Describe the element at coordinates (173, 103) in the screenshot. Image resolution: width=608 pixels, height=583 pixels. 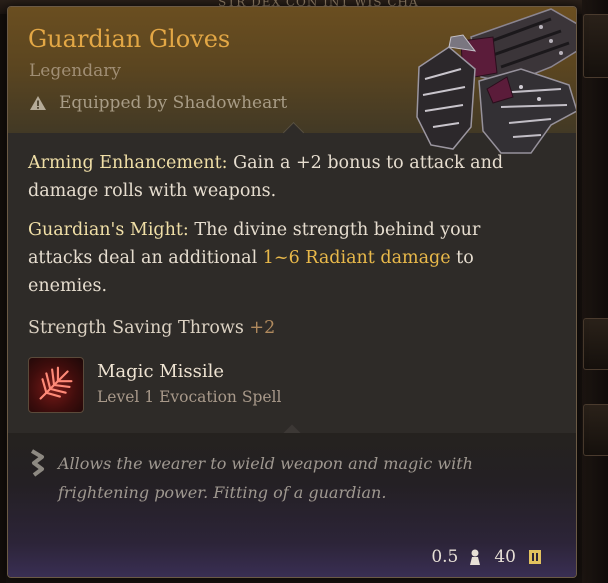
I see `equipped-by-text: Equipped by Shadowheart` at that location.